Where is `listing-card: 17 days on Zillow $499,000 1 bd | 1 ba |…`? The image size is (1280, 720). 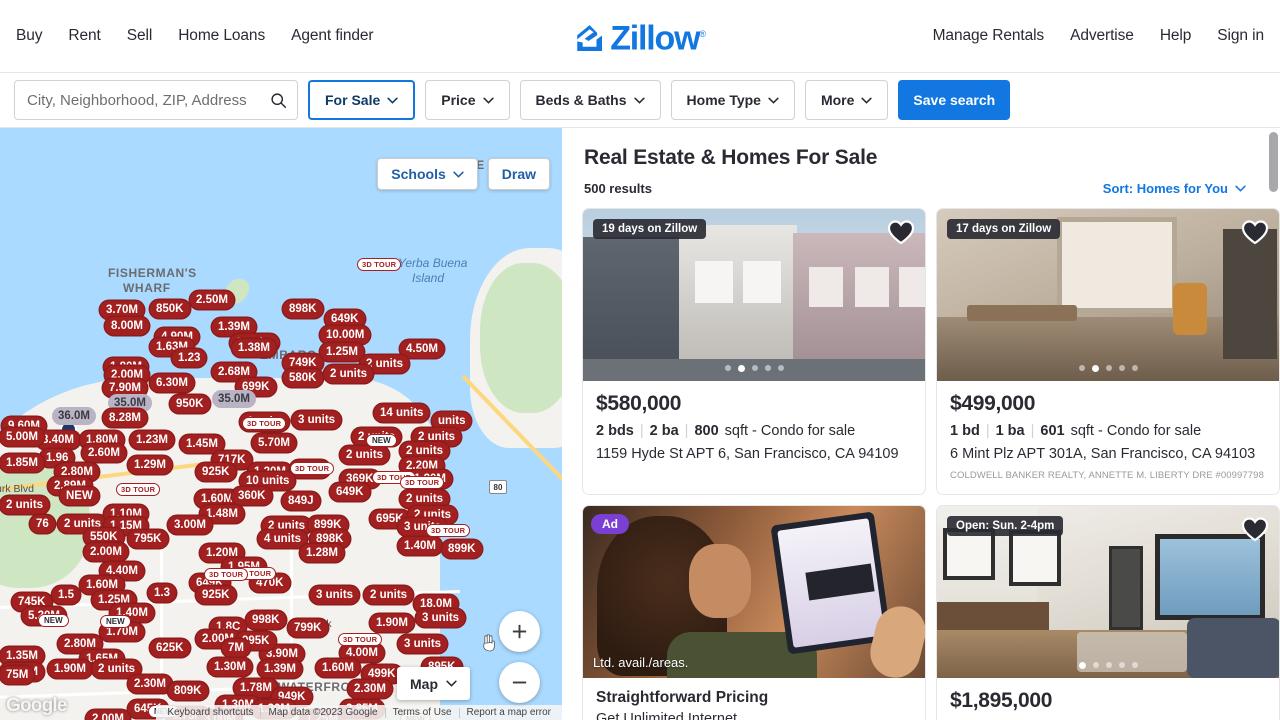
listing-card: 17 days on Zillow $499,000 1 bd | 1 ba |… is located at coordinates (1108, 351).